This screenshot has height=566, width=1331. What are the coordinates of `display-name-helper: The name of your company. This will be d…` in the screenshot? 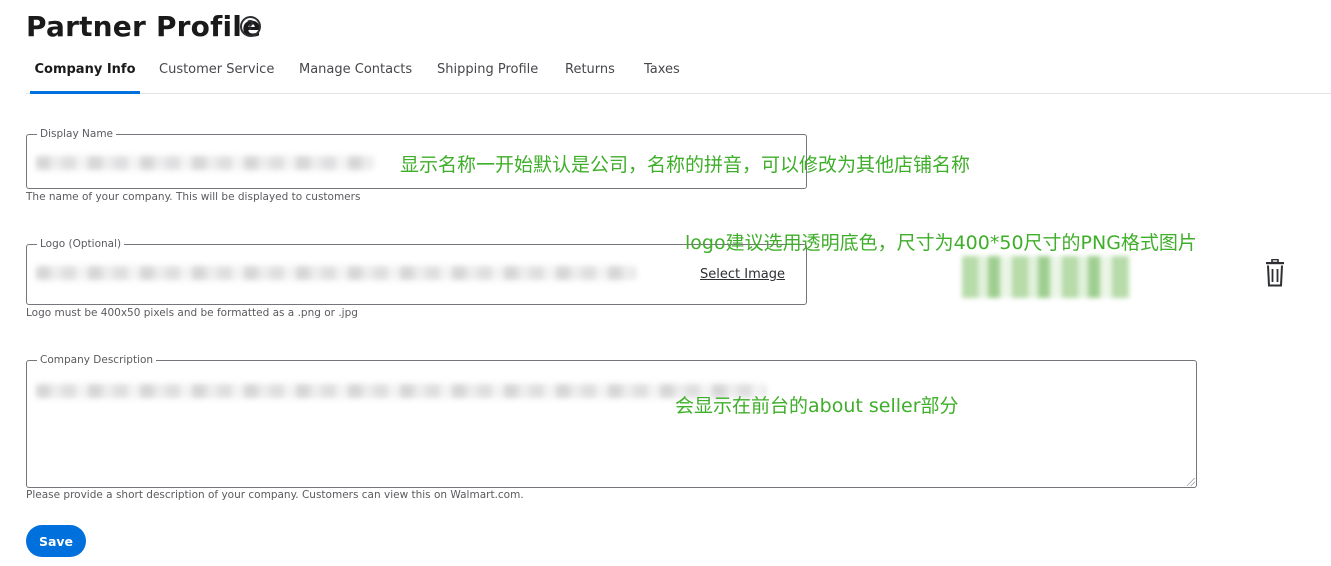 It's located at (193, 197).